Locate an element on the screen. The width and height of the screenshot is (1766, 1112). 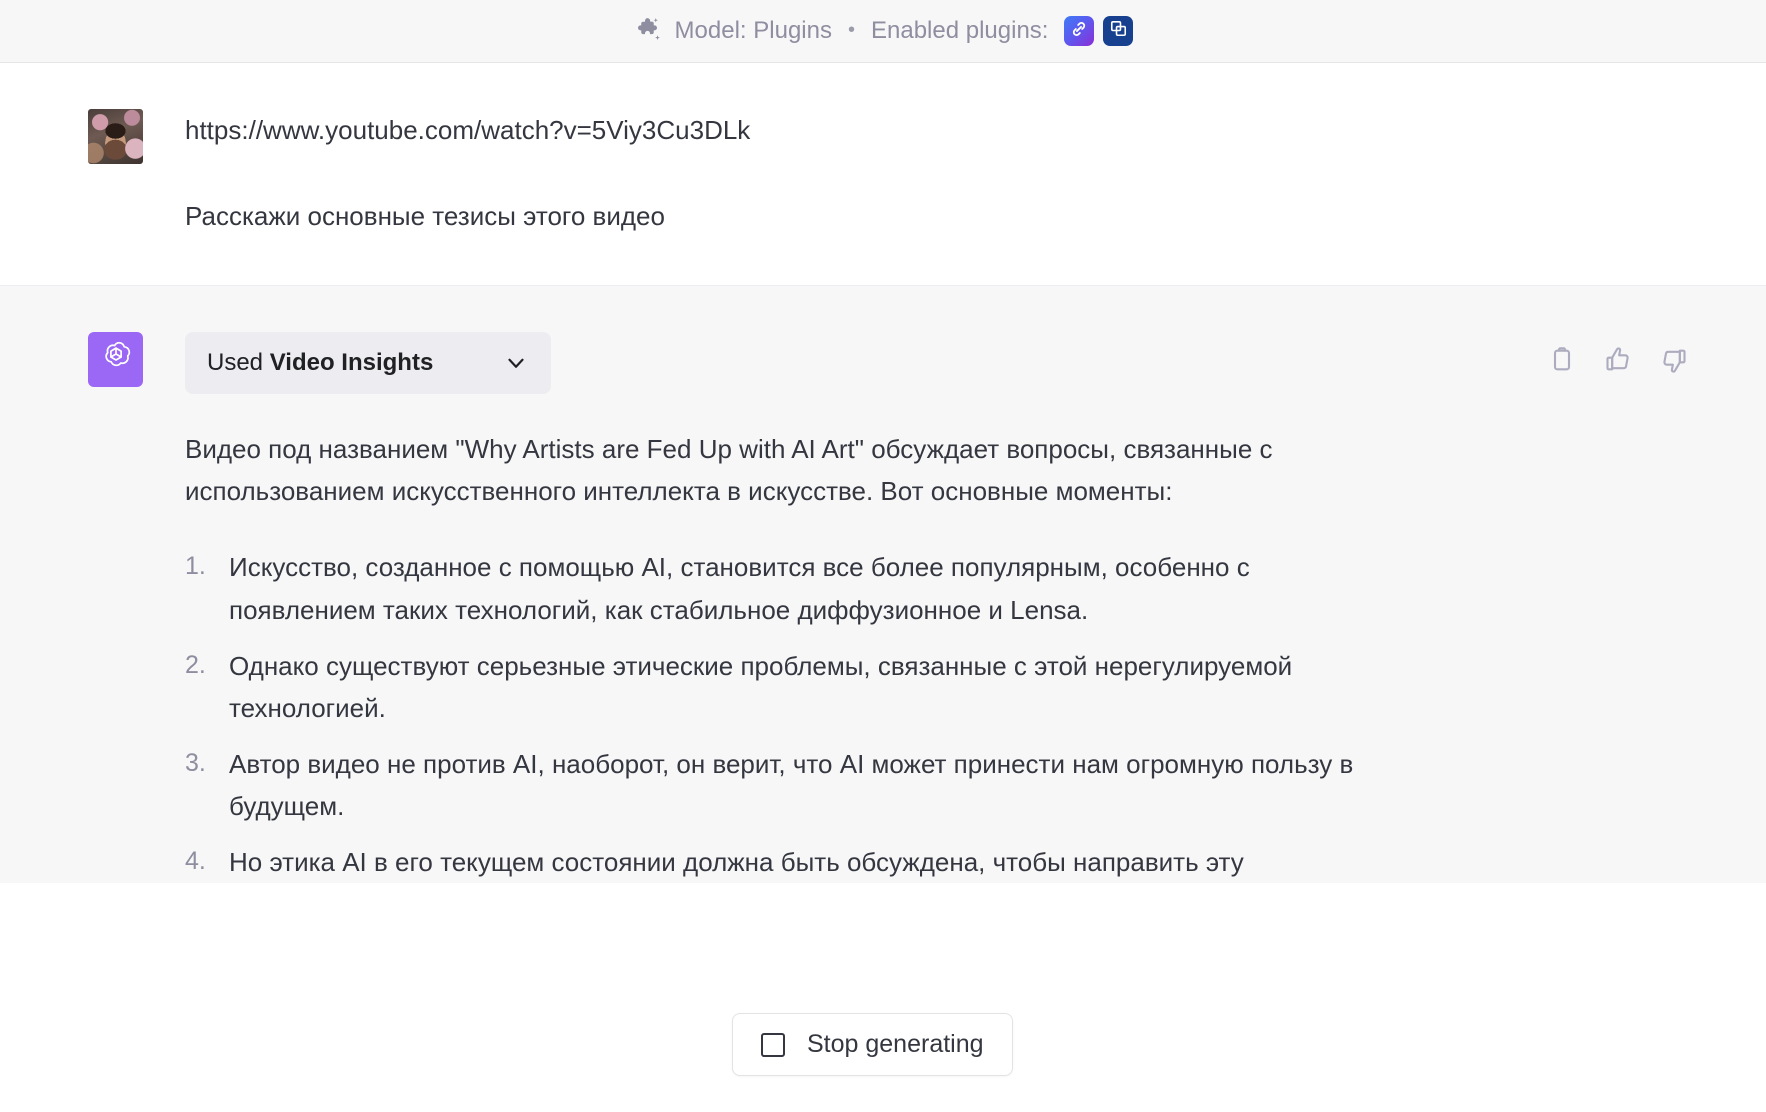
message-actions is located at coordinates (1618, 360).